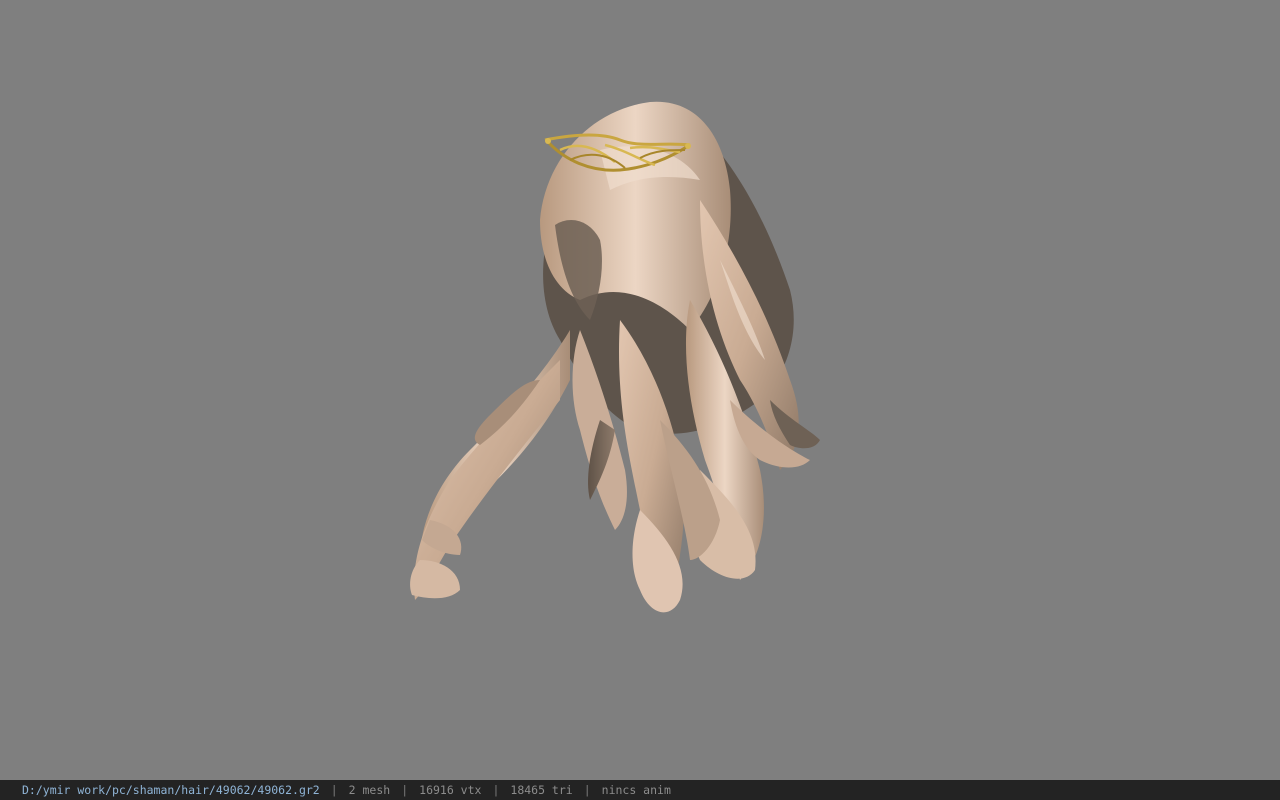  Describe the element at coordinates (369, 790) in the screenshot. I see `mesh-count: 2 mesh` at that location.